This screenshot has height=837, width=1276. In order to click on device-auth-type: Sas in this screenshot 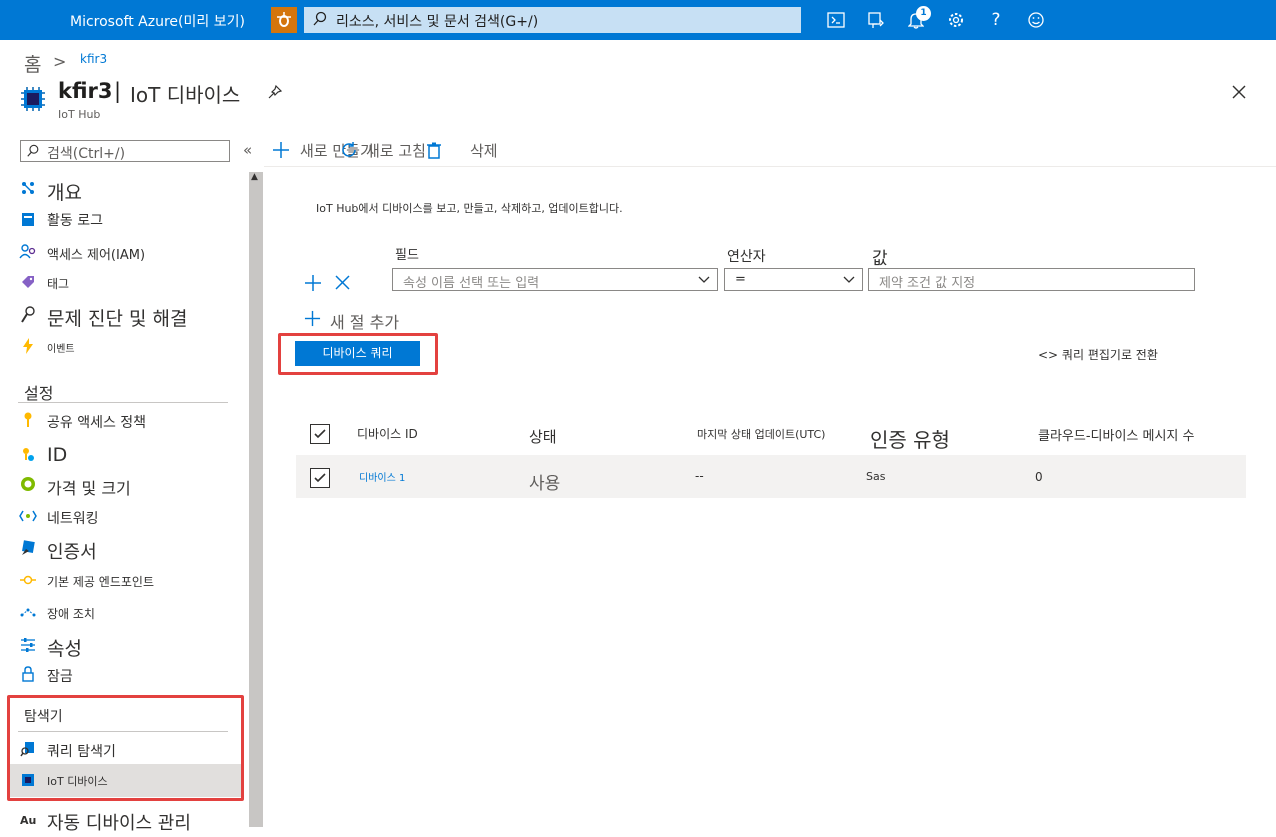, I will do `click(876, 476)`.